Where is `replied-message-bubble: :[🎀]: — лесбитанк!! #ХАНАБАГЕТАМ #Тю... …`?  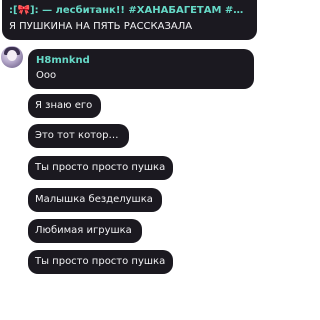
replied-message-bubble: :[🎀]: — лесбитанк!! #ХАНАБАГЕТАМ #Тю... … is located at coordinates (129, 20).